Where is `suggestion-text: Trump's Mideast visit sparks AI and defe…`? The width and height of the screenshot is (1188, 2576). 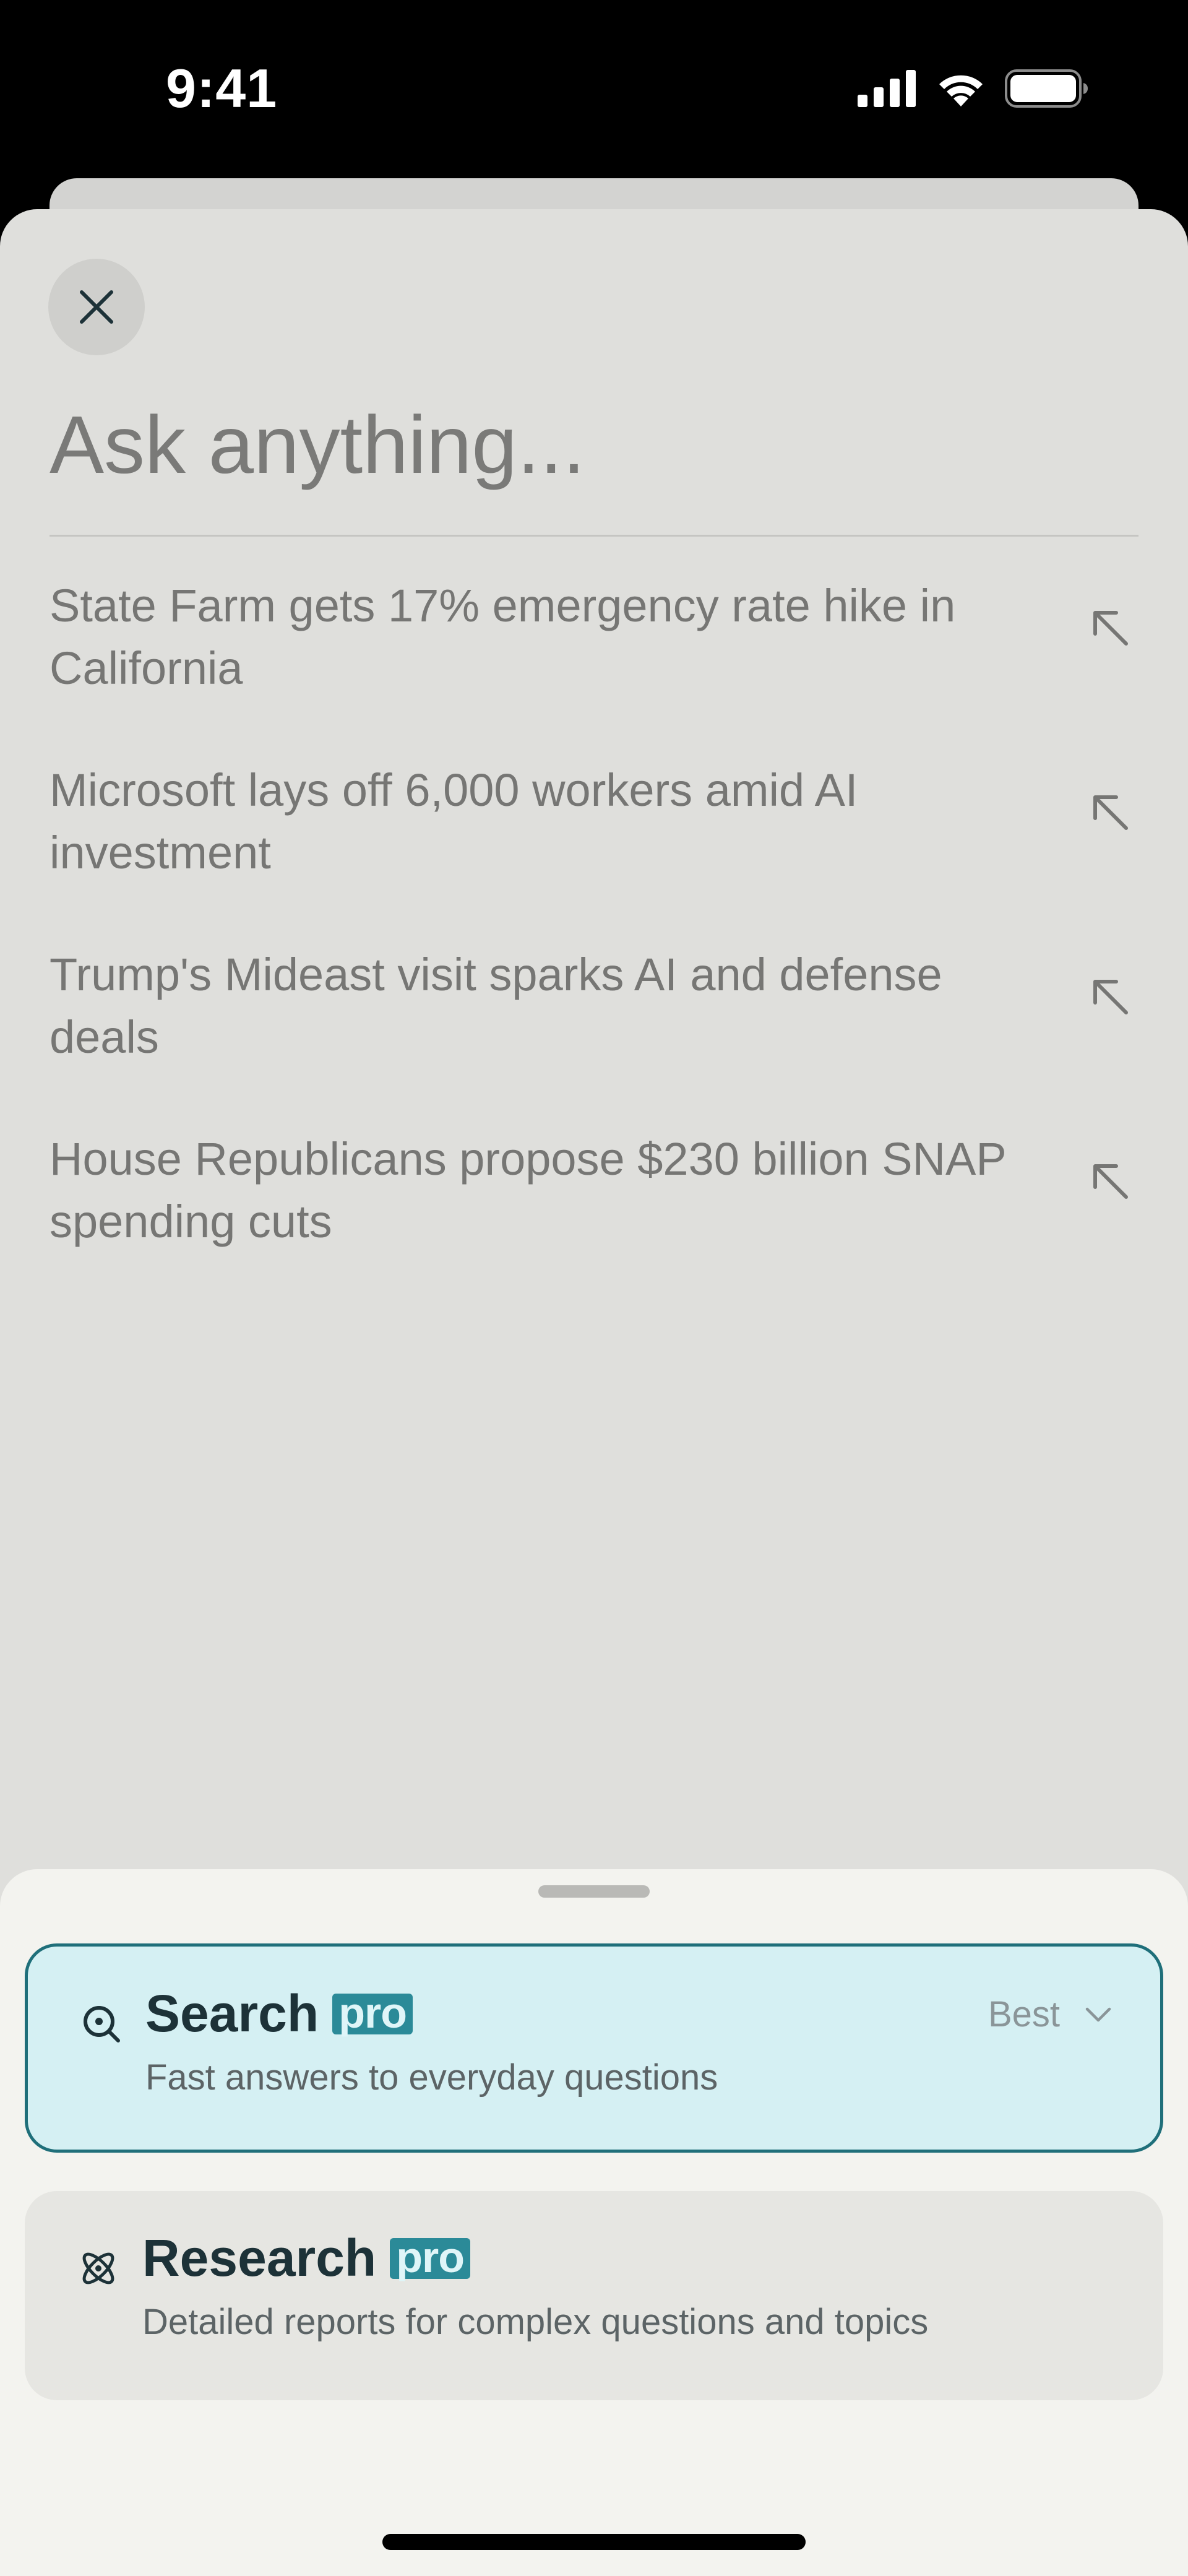
suggestion-text: Trump's Mideast visit sparks AI and defe… is located at coordinates (496, 1006).